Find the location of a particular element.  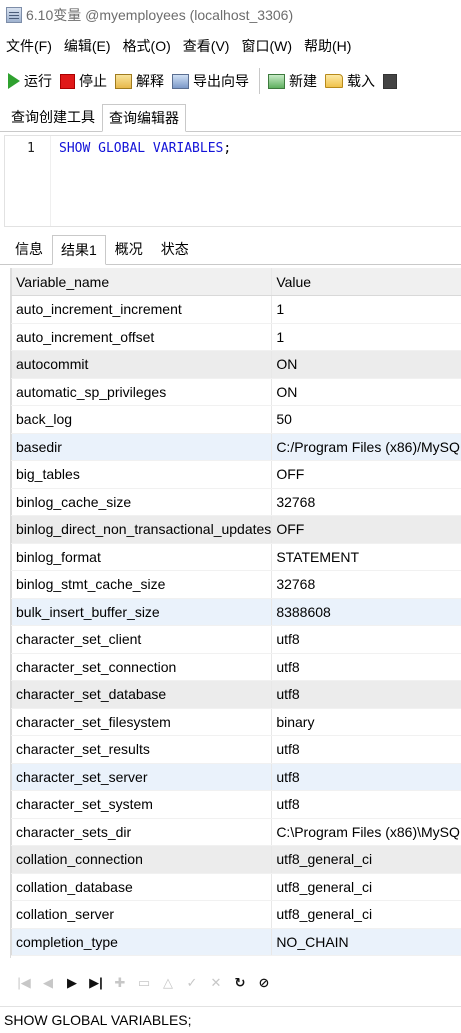

table-row: automatic_sp_privileges ON is located at coordinates (236, 392).